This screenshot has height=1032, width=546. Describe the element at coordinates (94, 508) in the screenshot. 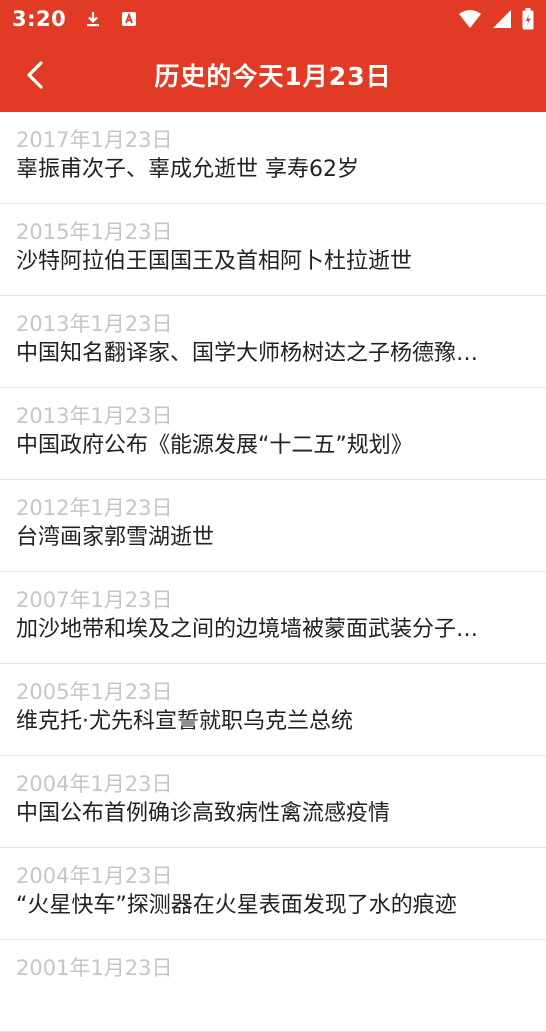

I see `event-date: 2012年1月23日` at that location.